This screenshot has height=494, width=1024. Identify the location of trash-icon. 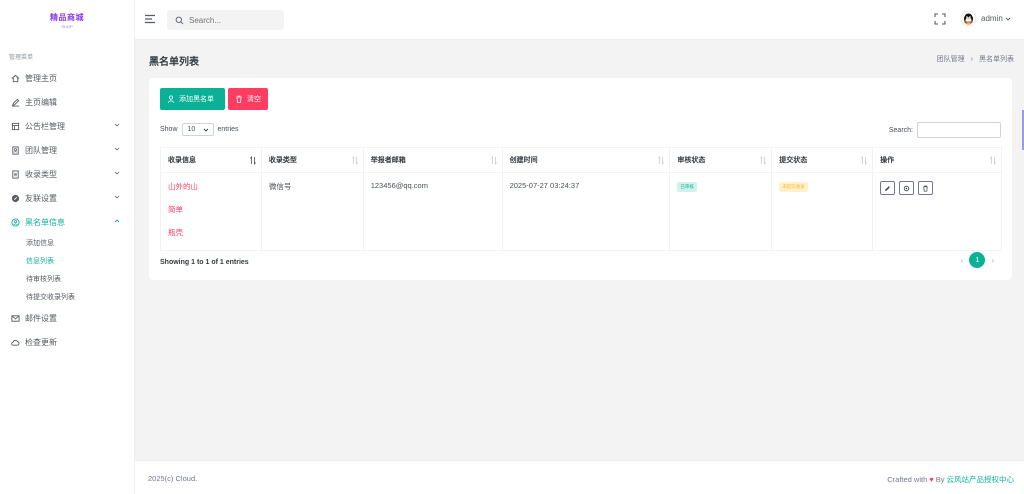
(239, 99).